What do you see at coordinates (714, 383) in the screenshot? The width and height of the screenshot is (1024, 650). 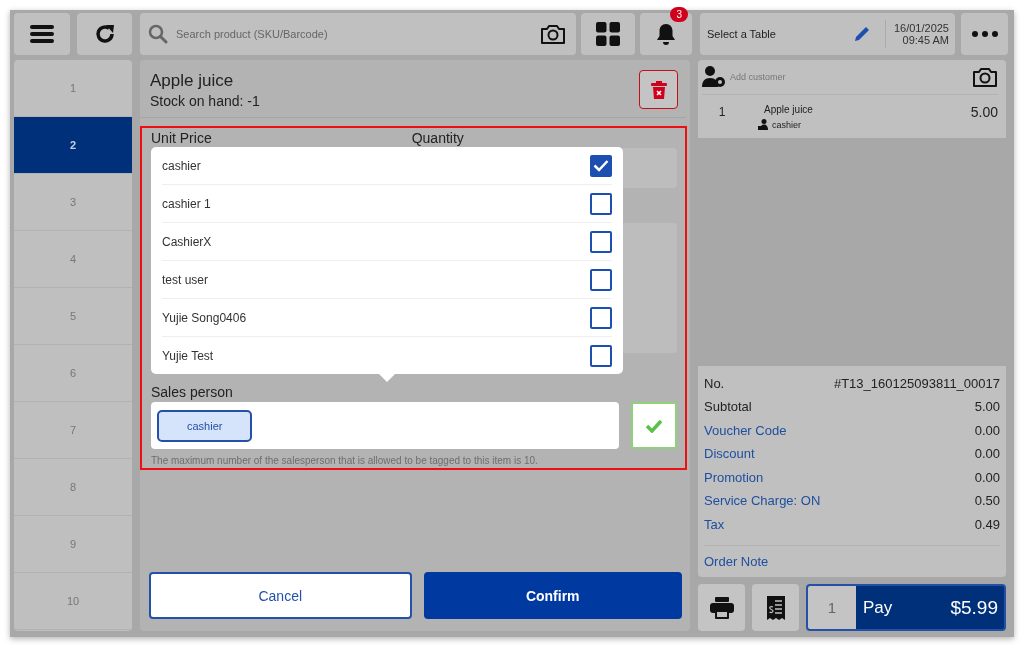 I see `summary-label: No.` at bounding box center [714, 383].